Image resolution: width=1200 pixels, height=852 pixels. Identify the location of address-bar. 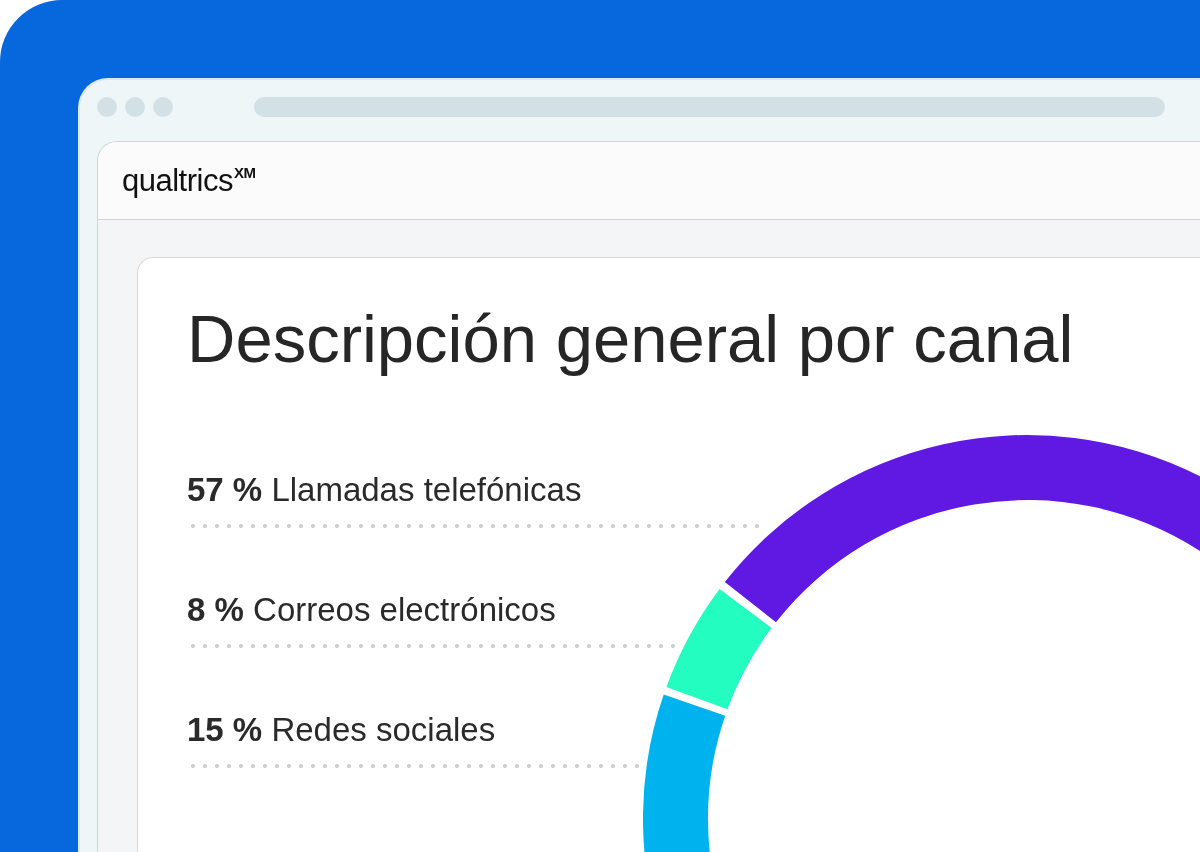
(709, 106).